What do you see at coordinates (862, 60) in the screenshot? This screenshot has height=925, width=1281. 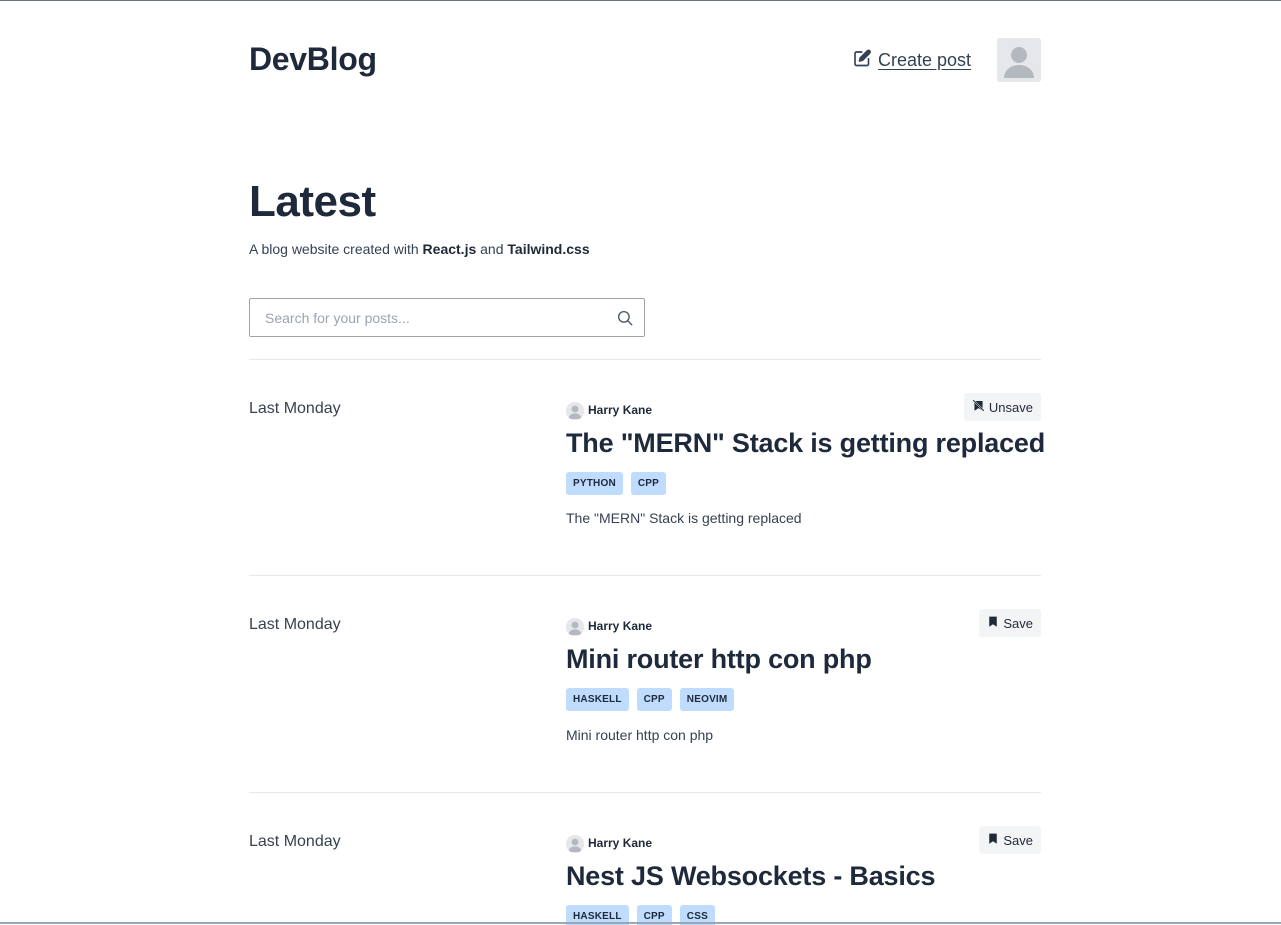 I see `edit-icon` at bounding box center [862, 60].